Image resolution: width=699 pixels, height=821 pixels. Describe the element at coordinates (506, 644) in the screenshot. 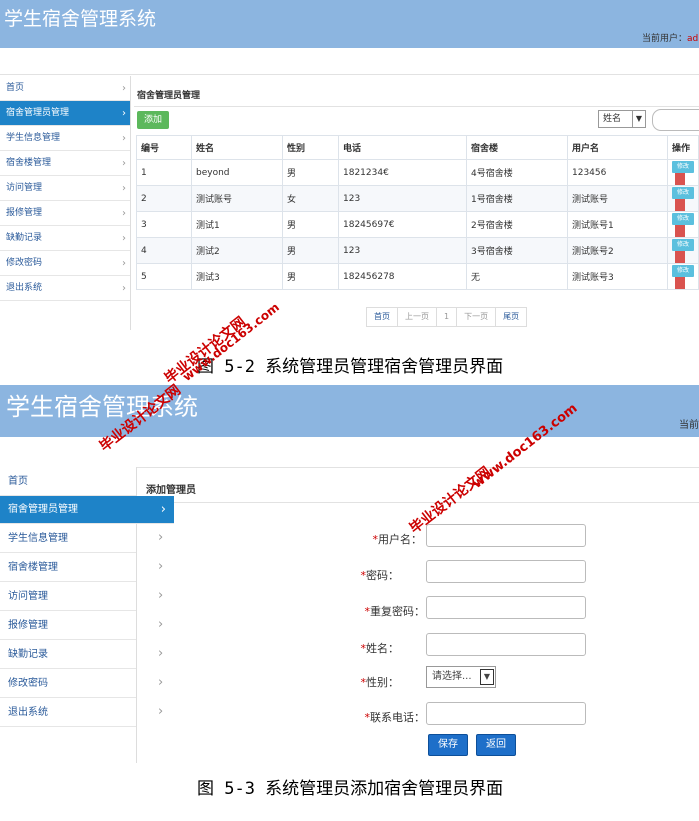

I see `name-input` at that location.